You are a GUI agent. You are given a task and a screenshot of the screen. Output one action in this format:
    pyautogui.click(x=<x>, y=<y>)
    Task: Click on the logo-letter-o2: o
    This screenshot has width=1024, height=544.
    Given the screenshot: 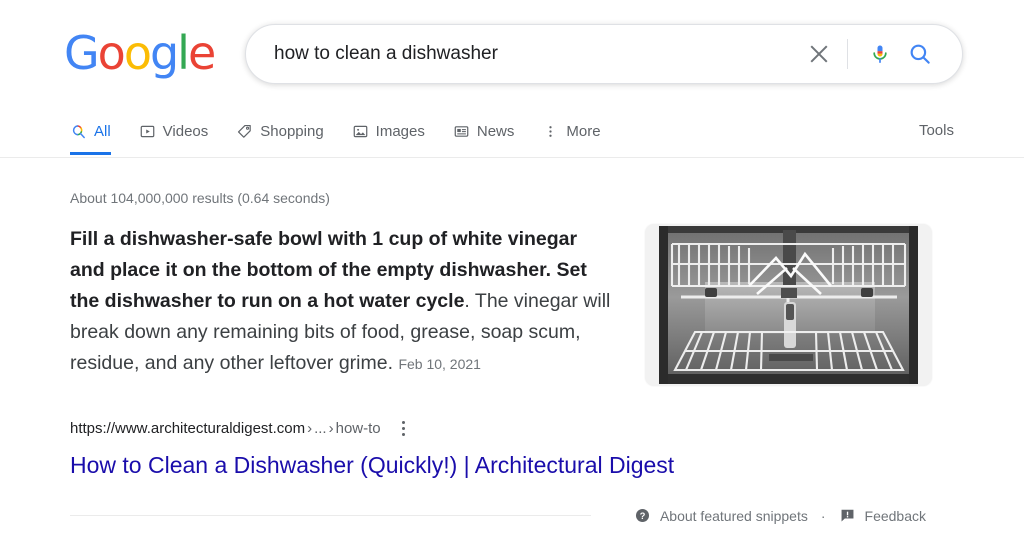 What is the action you would take?
    pyautogui.click(x=137, y=53)
    